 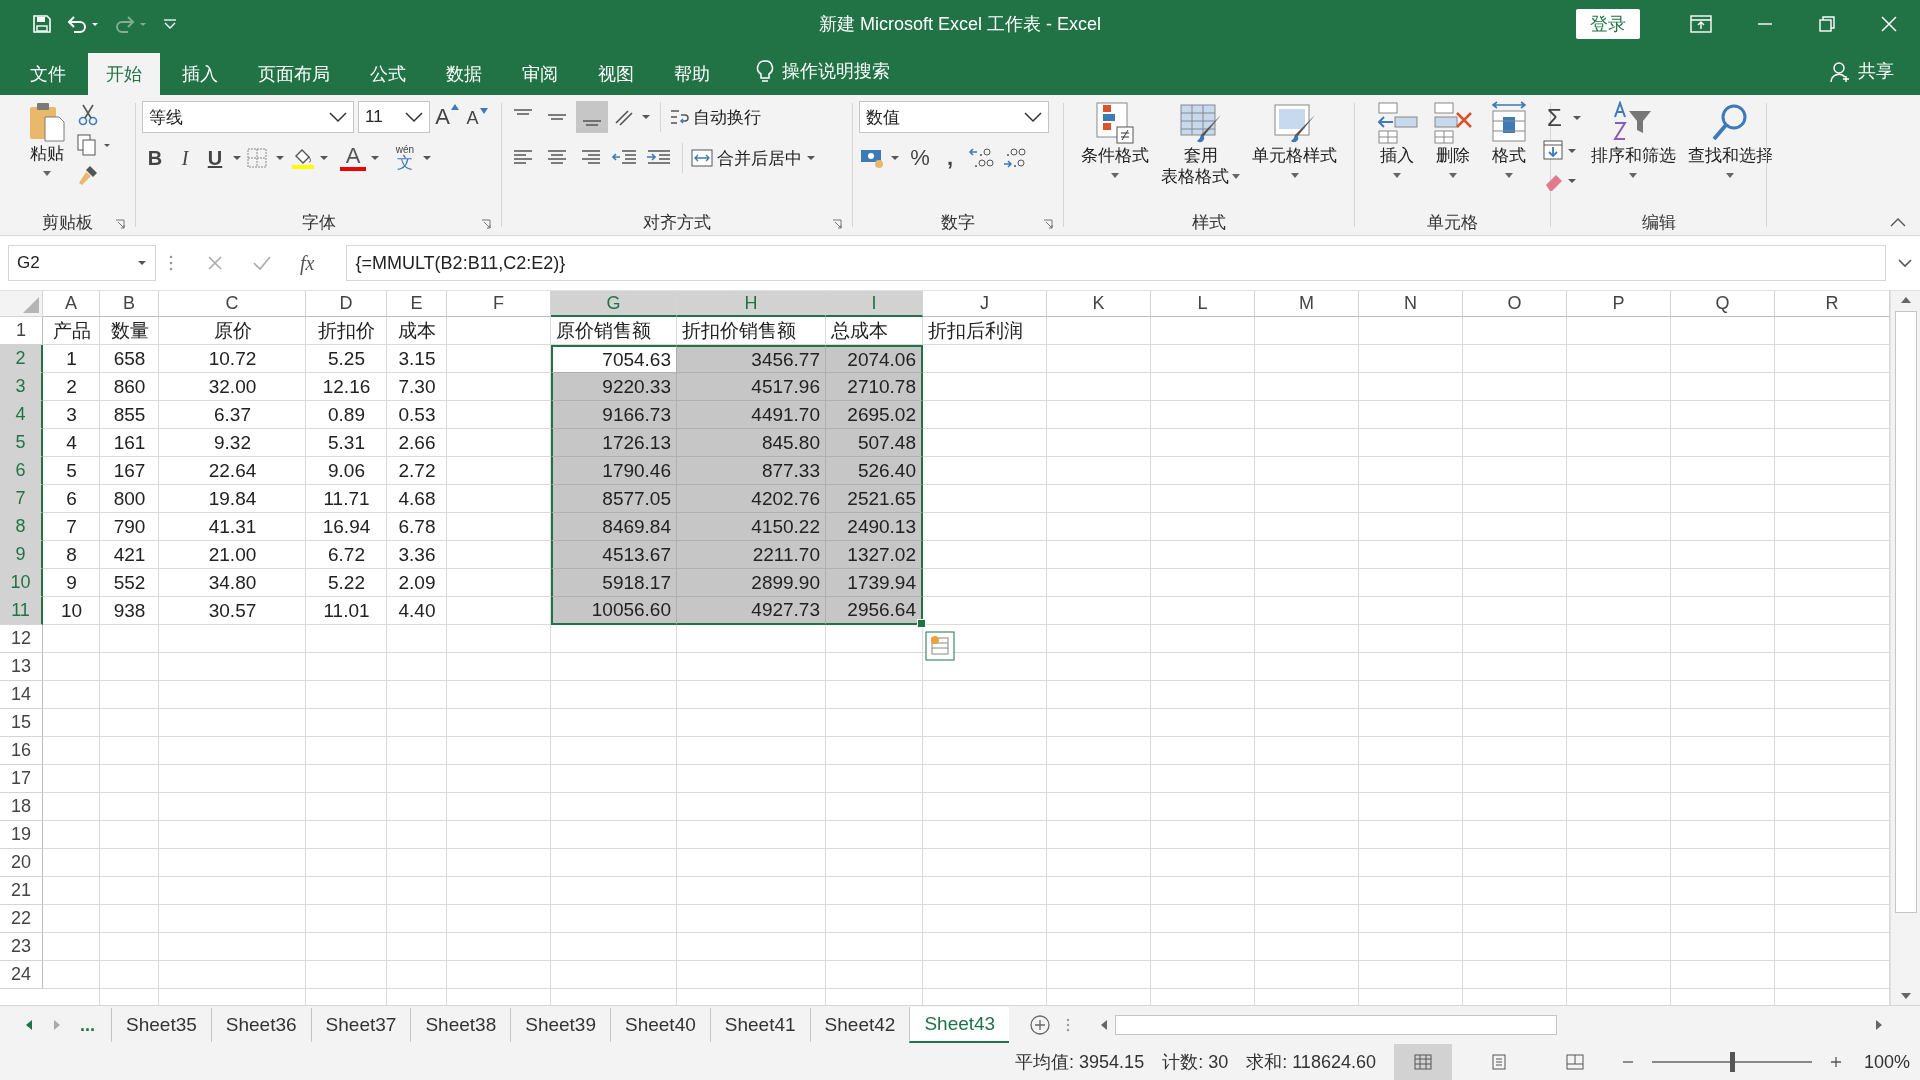 I want to click on formula-field: {=MMULT(B2:B11,C2:E2)}, so click(x=1116, y=263).